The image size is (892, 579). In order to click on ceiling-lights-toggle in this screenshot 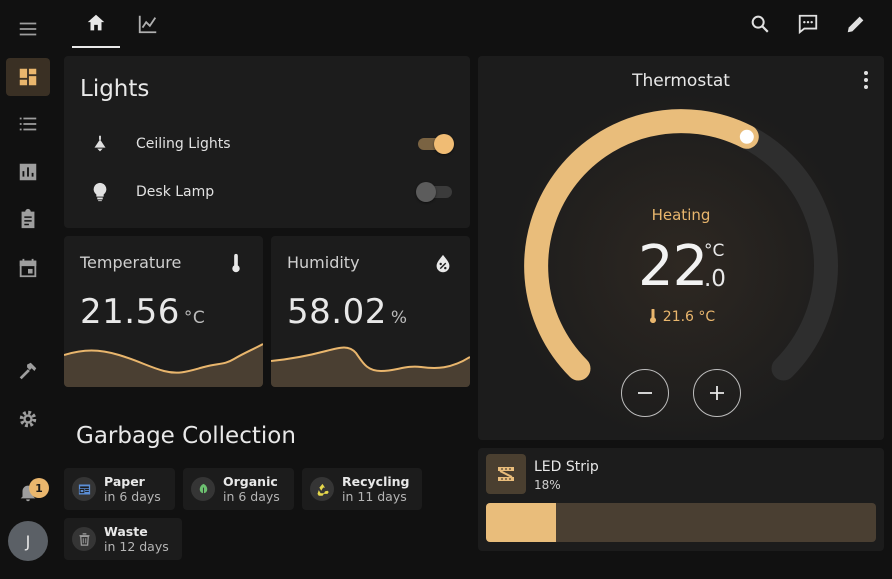, I will do `click(435, 144)`.